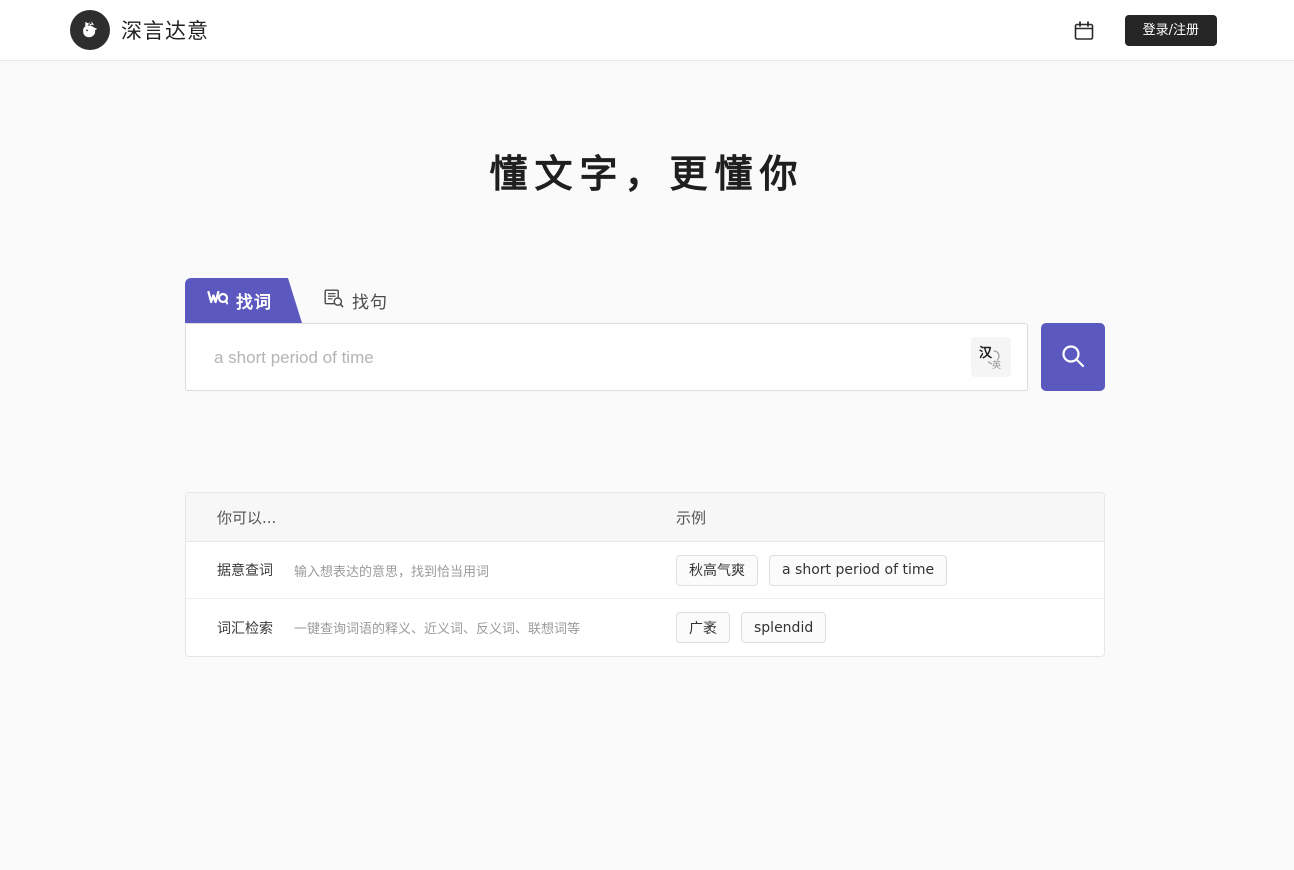  I want to click on site-header: 深言达意 登录/注册, so click(647, 30).